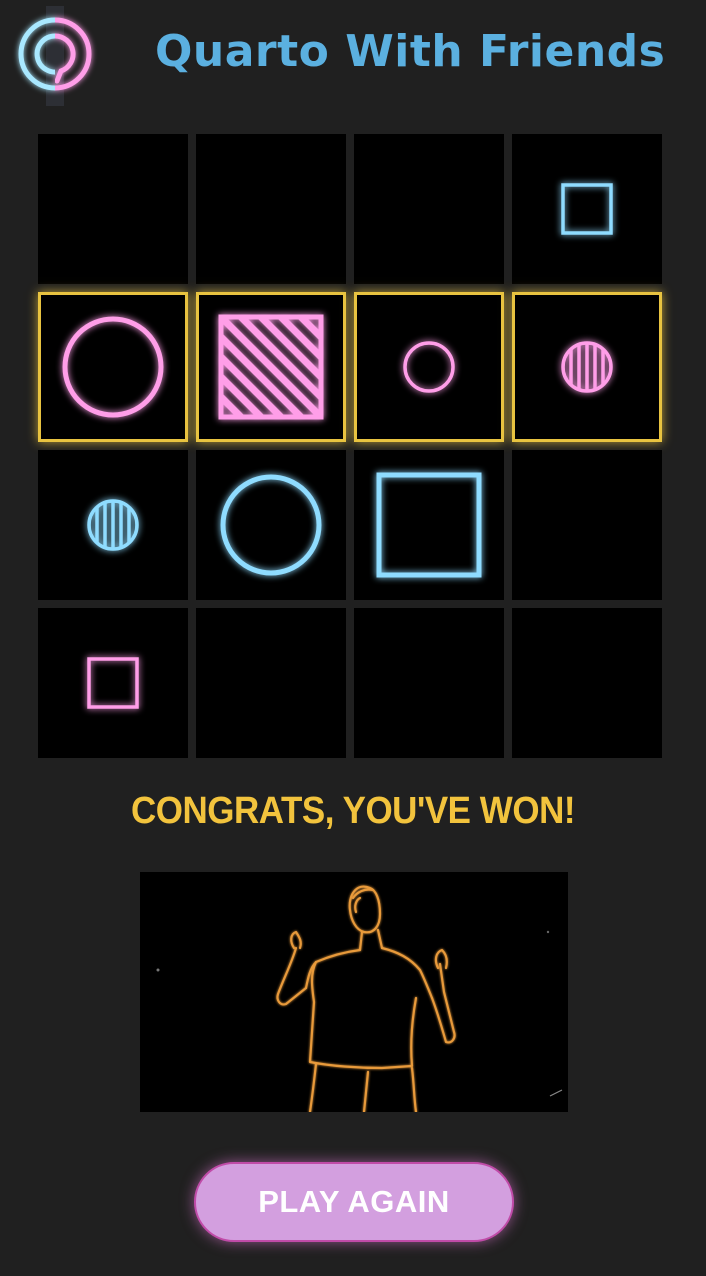  I want to click on app-header: Quarto With Friends, so click(353, 57).